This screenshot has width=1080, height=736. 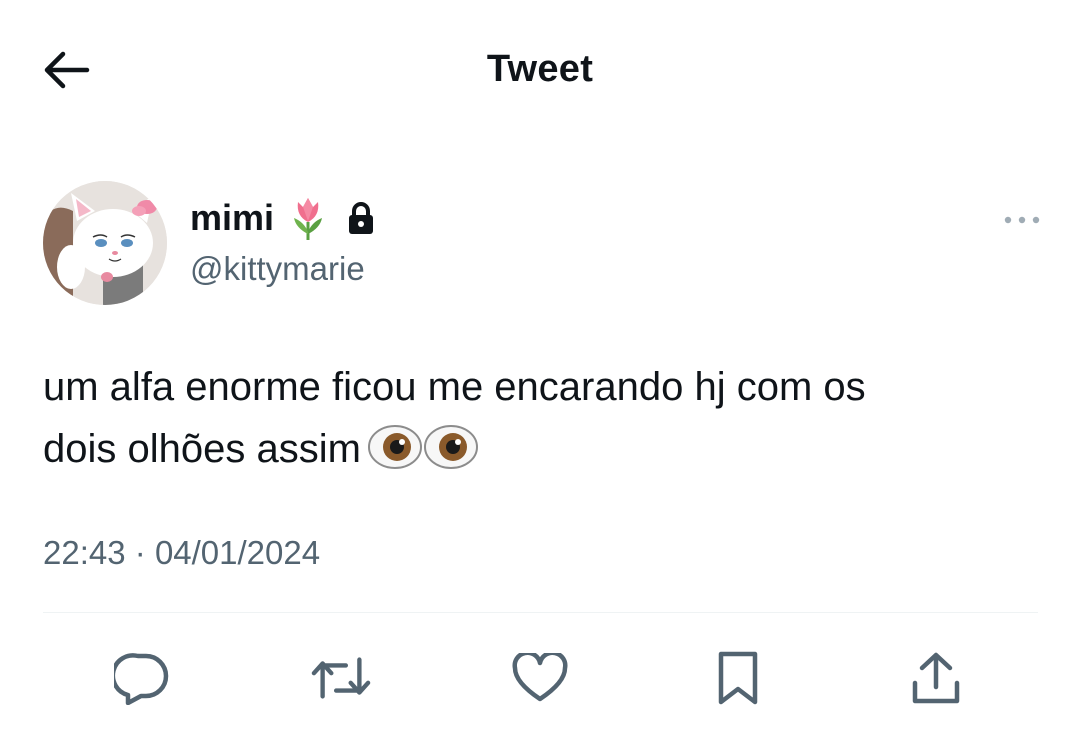 What do you see at coordinates (283, 218) in the screenshot?
I see `author-name-row: mimi` at bounding box center [283, 218].